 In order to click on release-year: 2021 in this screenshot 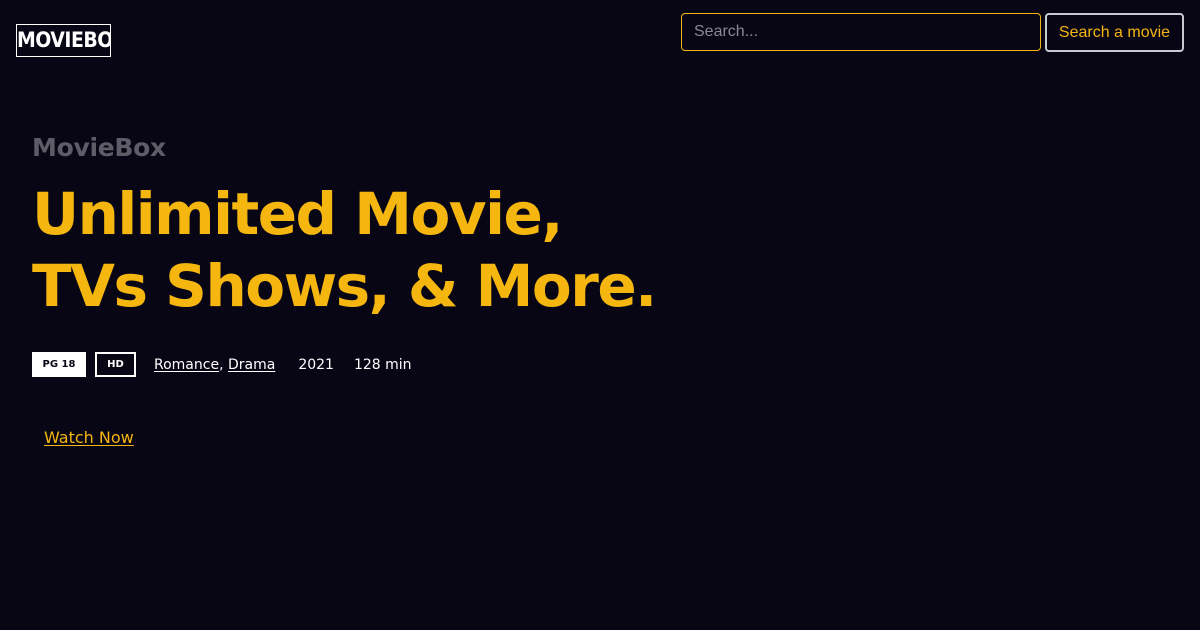, I will do `click(316, 364)`.